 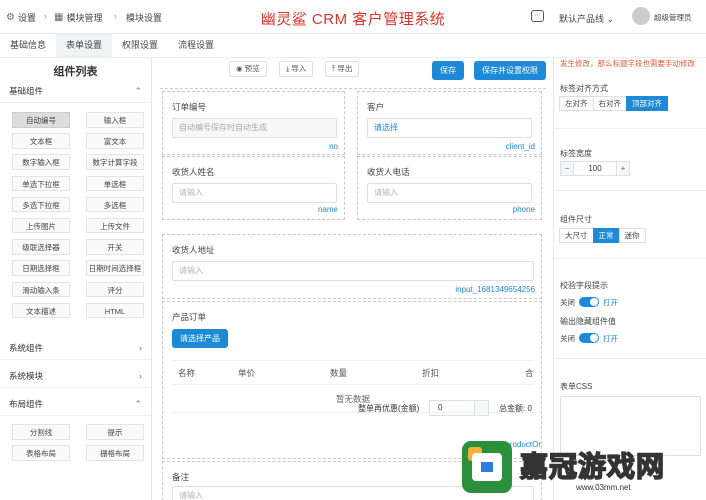 What do you see at coordinates (75, 442) in the screenshot?
I see `layout-component-grid: 分割线 提示 表格布局 栅格布局` at bounding box center [75, 442].